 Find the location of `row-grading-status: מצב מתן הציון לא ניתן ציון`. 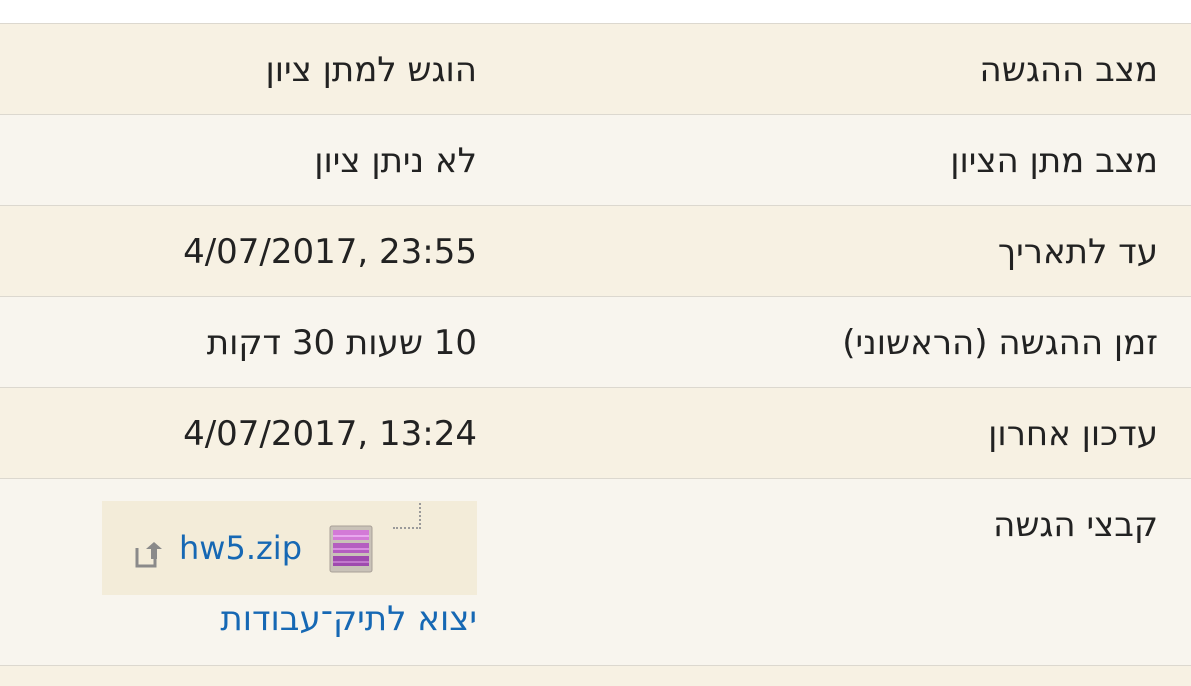

row-grading-status: מצב מתן הציון לא ניתן ציון is located at coordinates (595, 160).